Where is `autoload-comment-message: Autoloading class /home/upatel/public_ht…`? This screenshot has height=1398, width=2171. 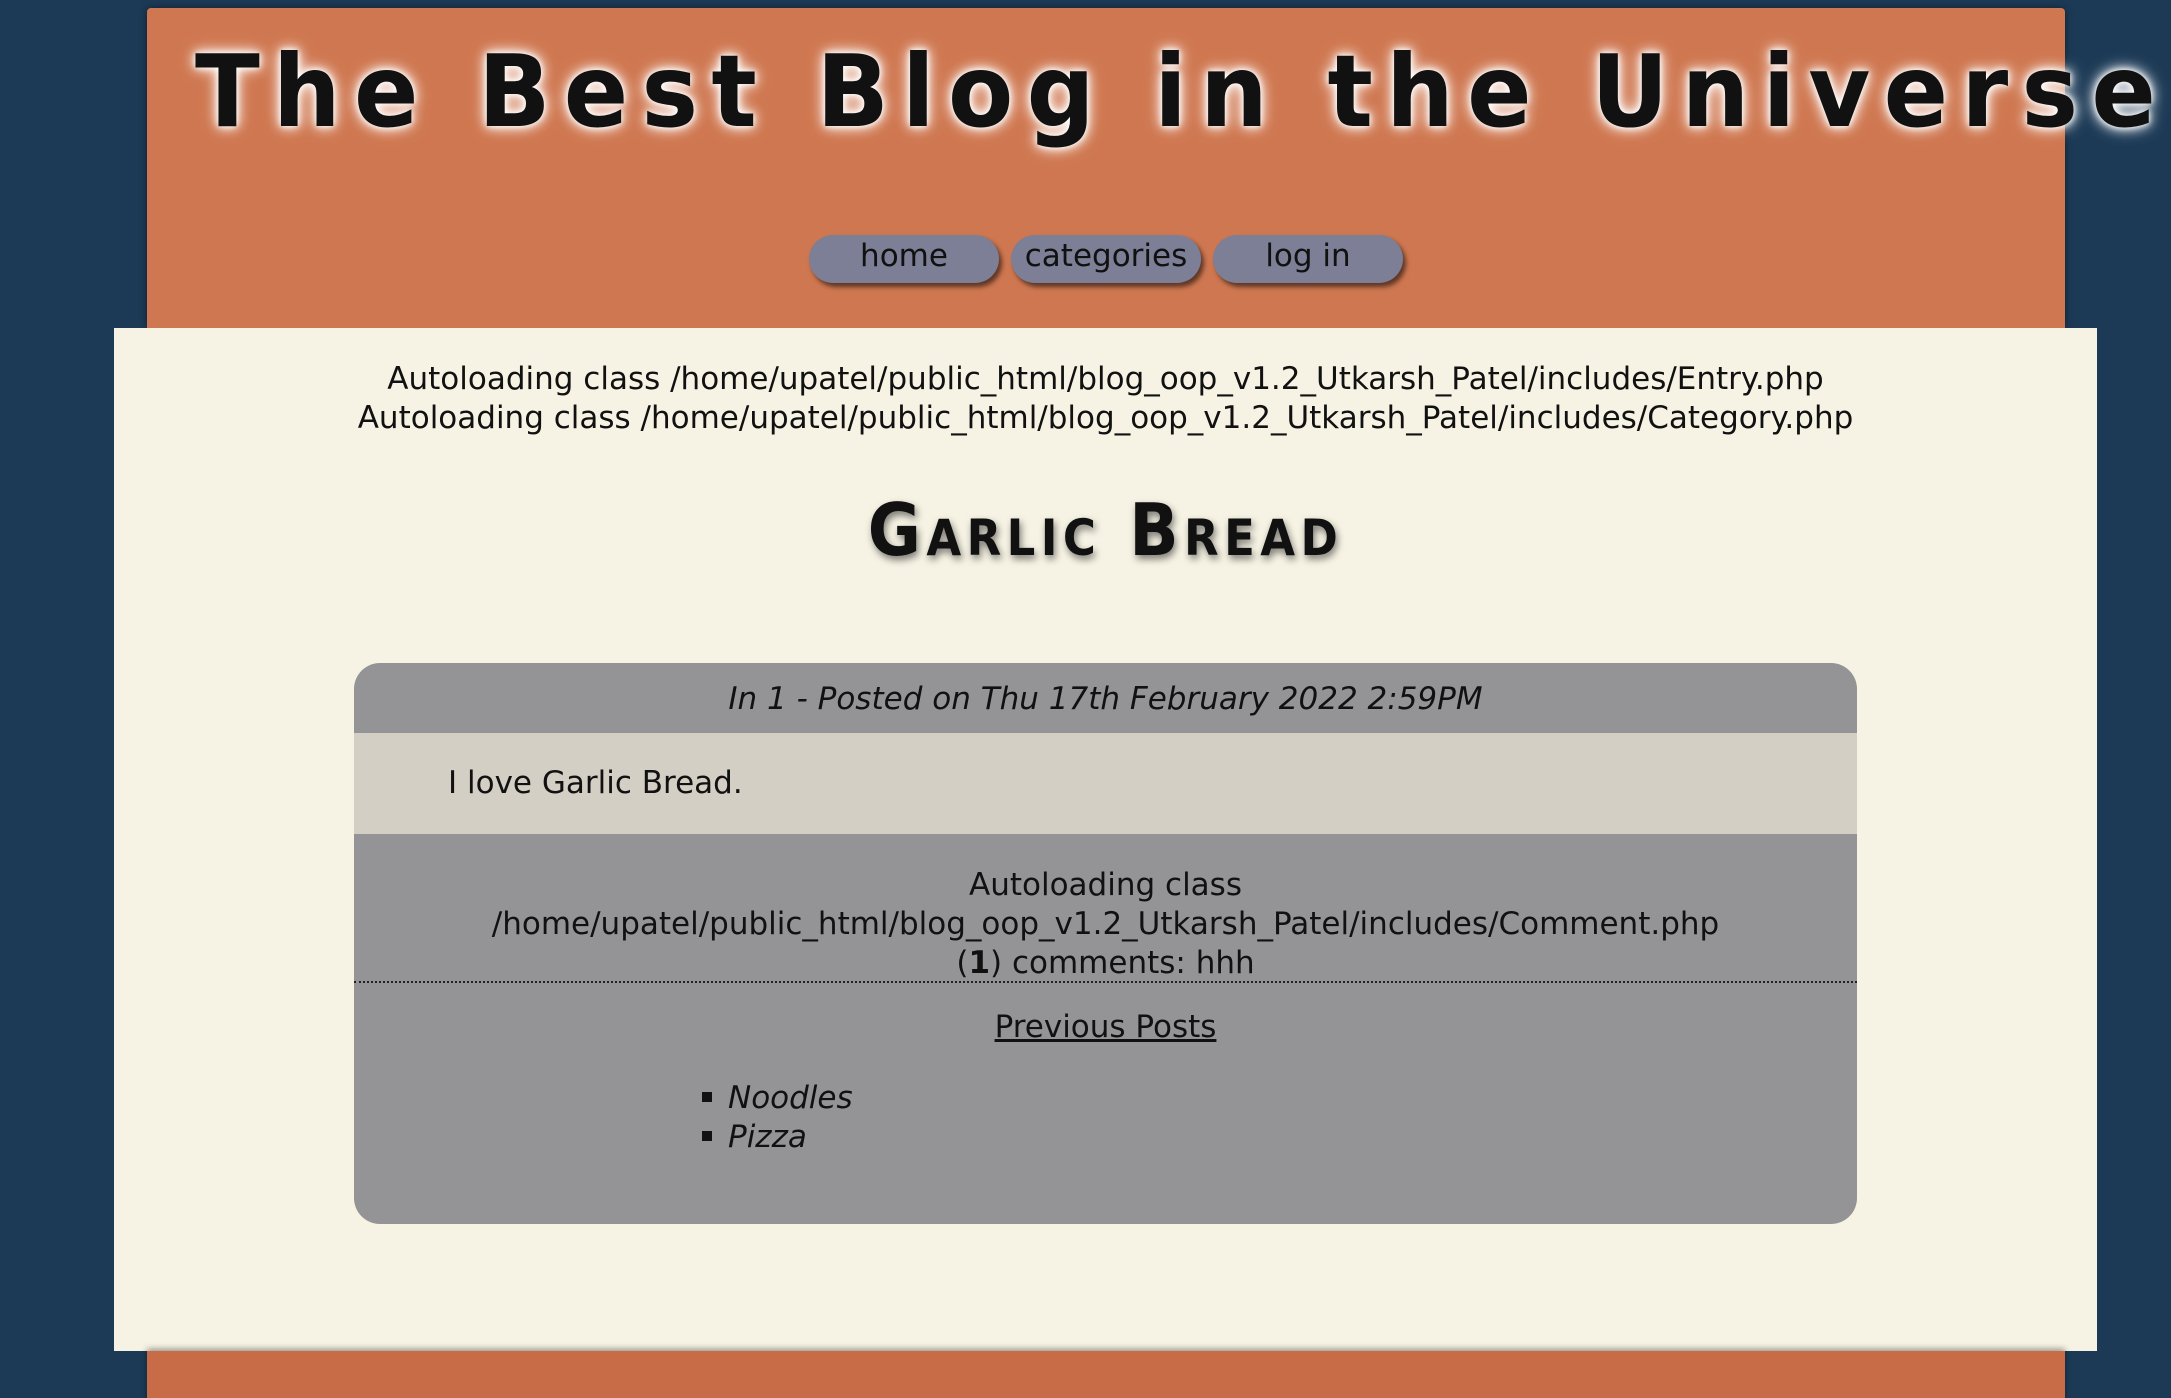 autoload-comment-message: Autoloading class /home/upatel/public_ht… is located at coordinates (1105, 904).